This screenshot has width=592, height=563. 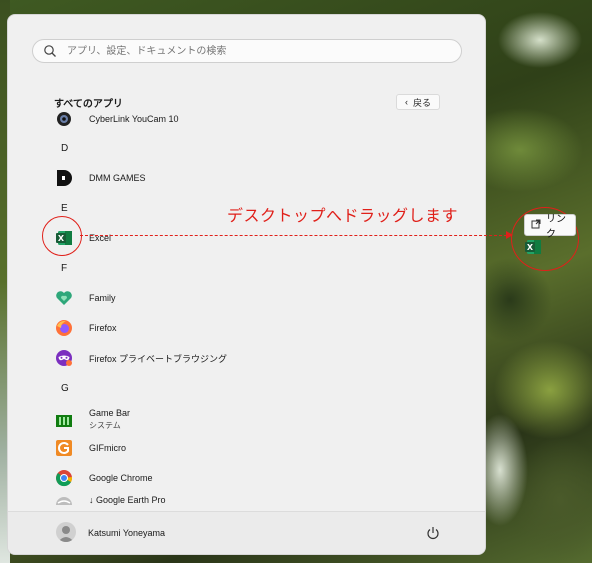 What do you see at coordinates (243, 358) in the screenshot?
I see `list-item-firefox-private: Firefox プライベートブラウジング` at bounding box center [243, 358].